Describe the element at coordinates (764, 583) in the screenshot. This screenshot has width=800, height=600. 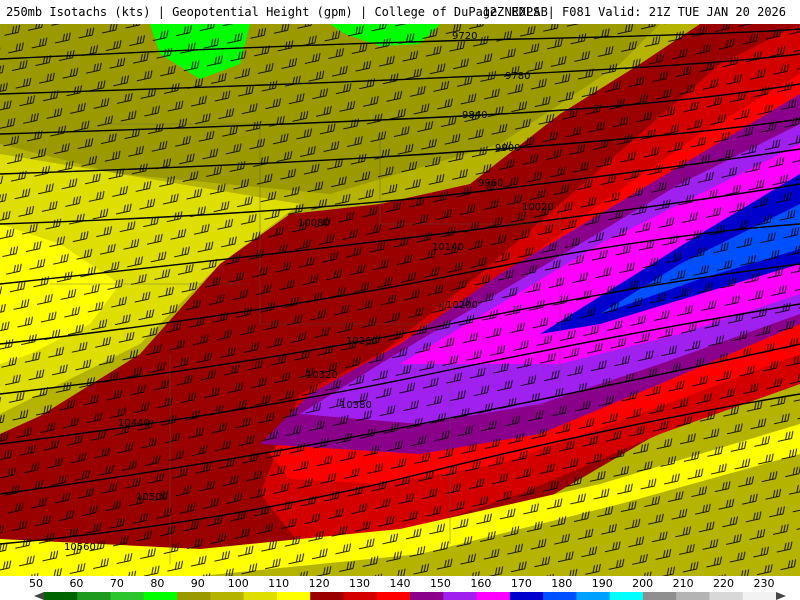
I see `legend-tick-label: 230` at that location.